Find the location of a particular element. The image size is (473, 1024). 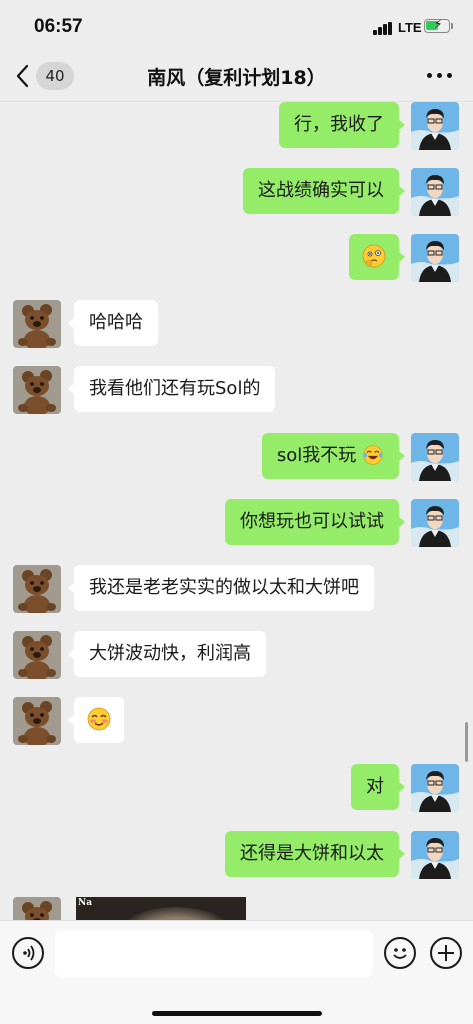

status-time: 06:57 is located at coordinates (58, 26).